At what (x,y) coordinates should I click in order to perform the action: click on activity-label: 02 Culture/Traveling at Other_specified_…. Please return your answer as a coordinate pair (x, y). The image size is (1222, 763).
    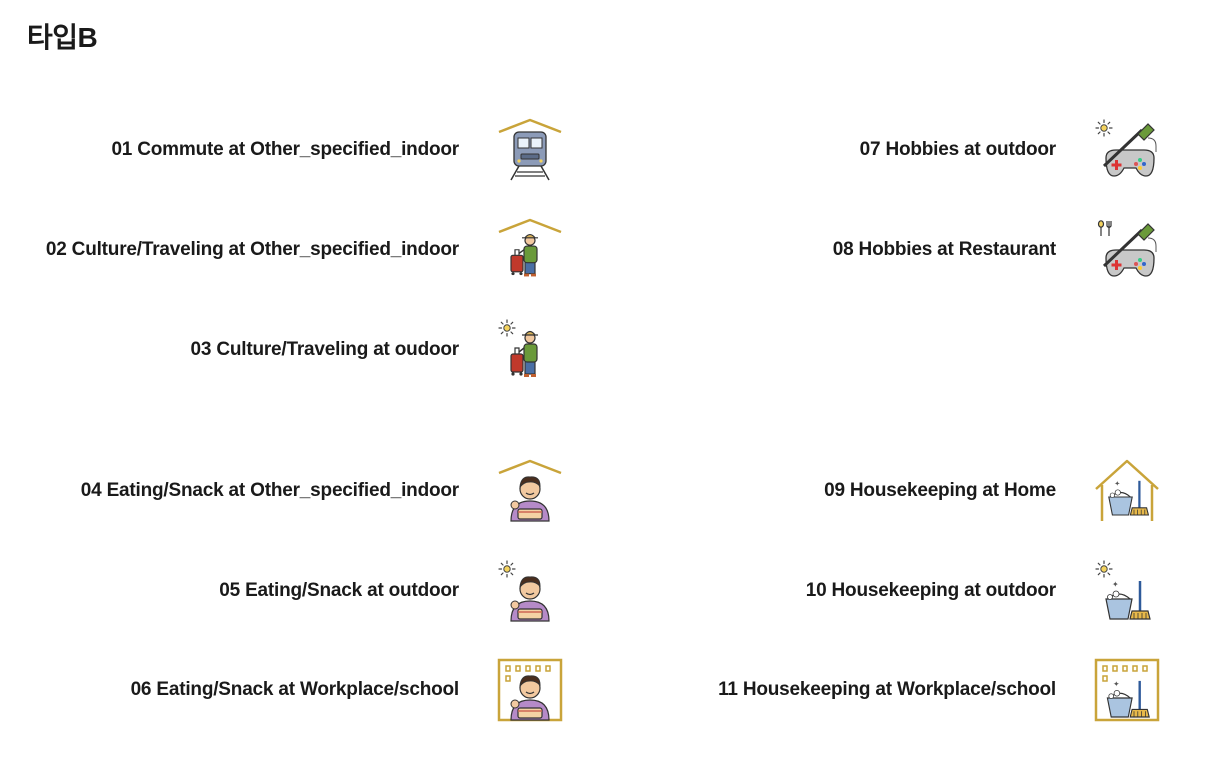
    Looking at the image, I should click on (252, 249).